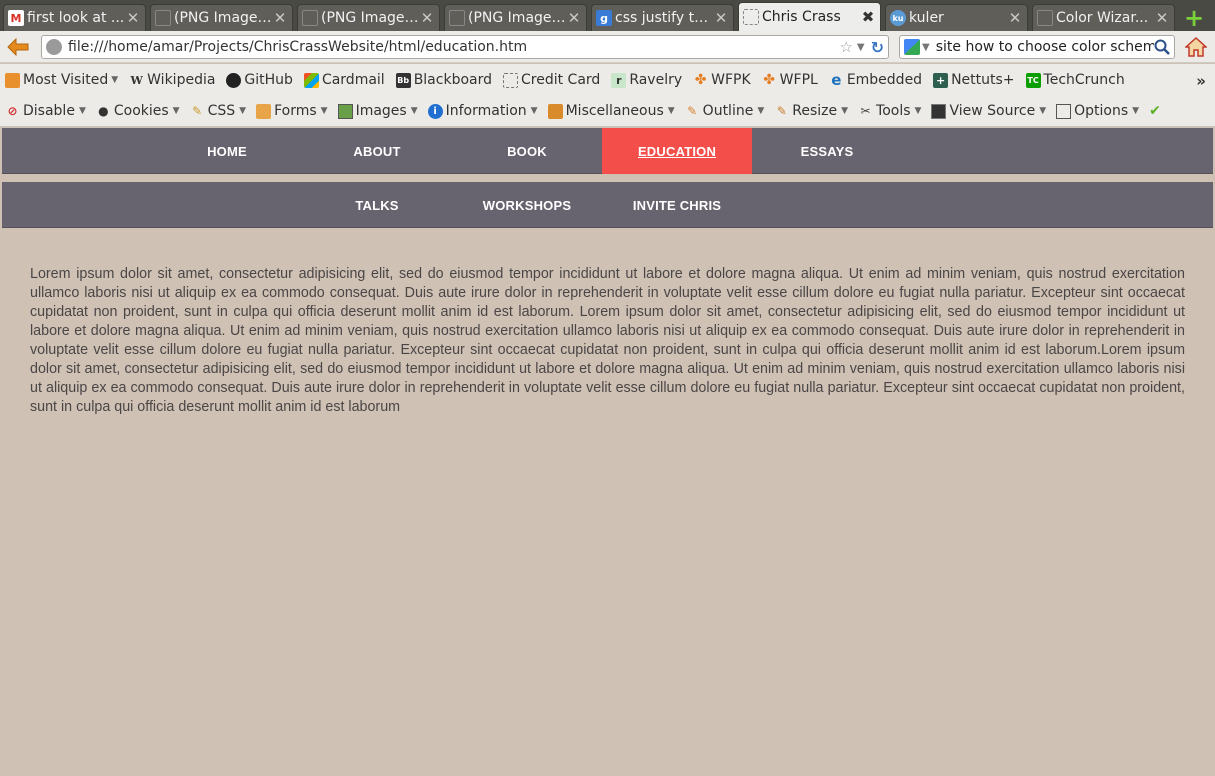 The image size is (1215, 776). I want to click on blackboard-icon: Bb, so click(403, 80).